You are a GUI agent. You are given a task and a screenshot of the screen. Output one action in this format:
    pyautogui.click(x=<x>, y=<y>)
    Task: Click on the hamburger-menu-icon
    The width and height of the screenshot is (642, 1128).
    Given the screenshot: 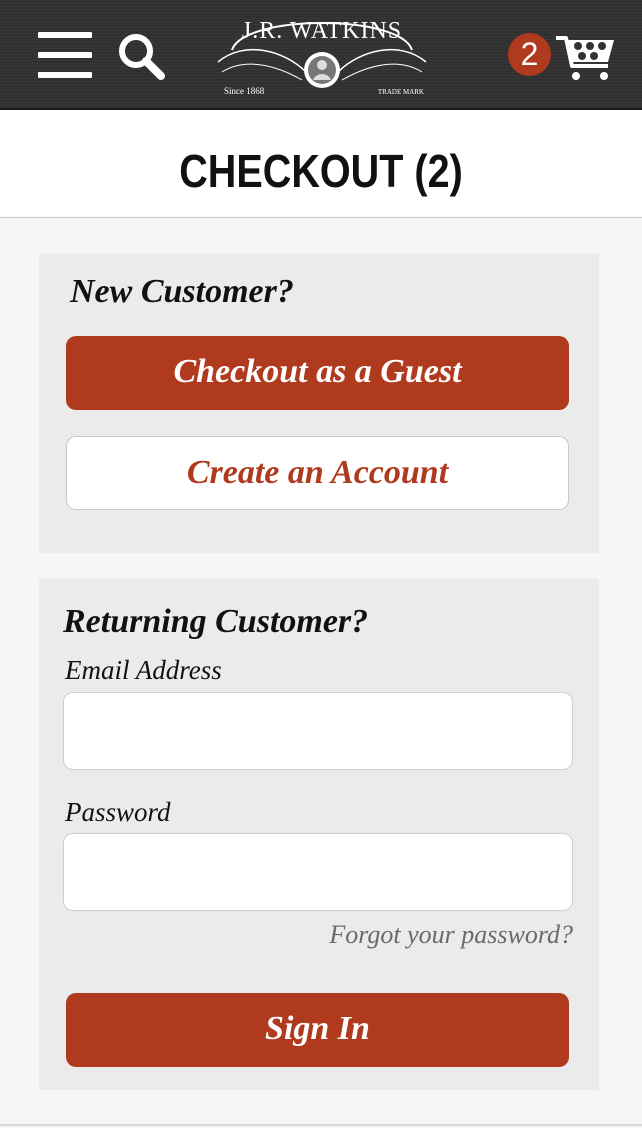 What is the action you would take?
    pyautogui.click(x=65, y=35)
    